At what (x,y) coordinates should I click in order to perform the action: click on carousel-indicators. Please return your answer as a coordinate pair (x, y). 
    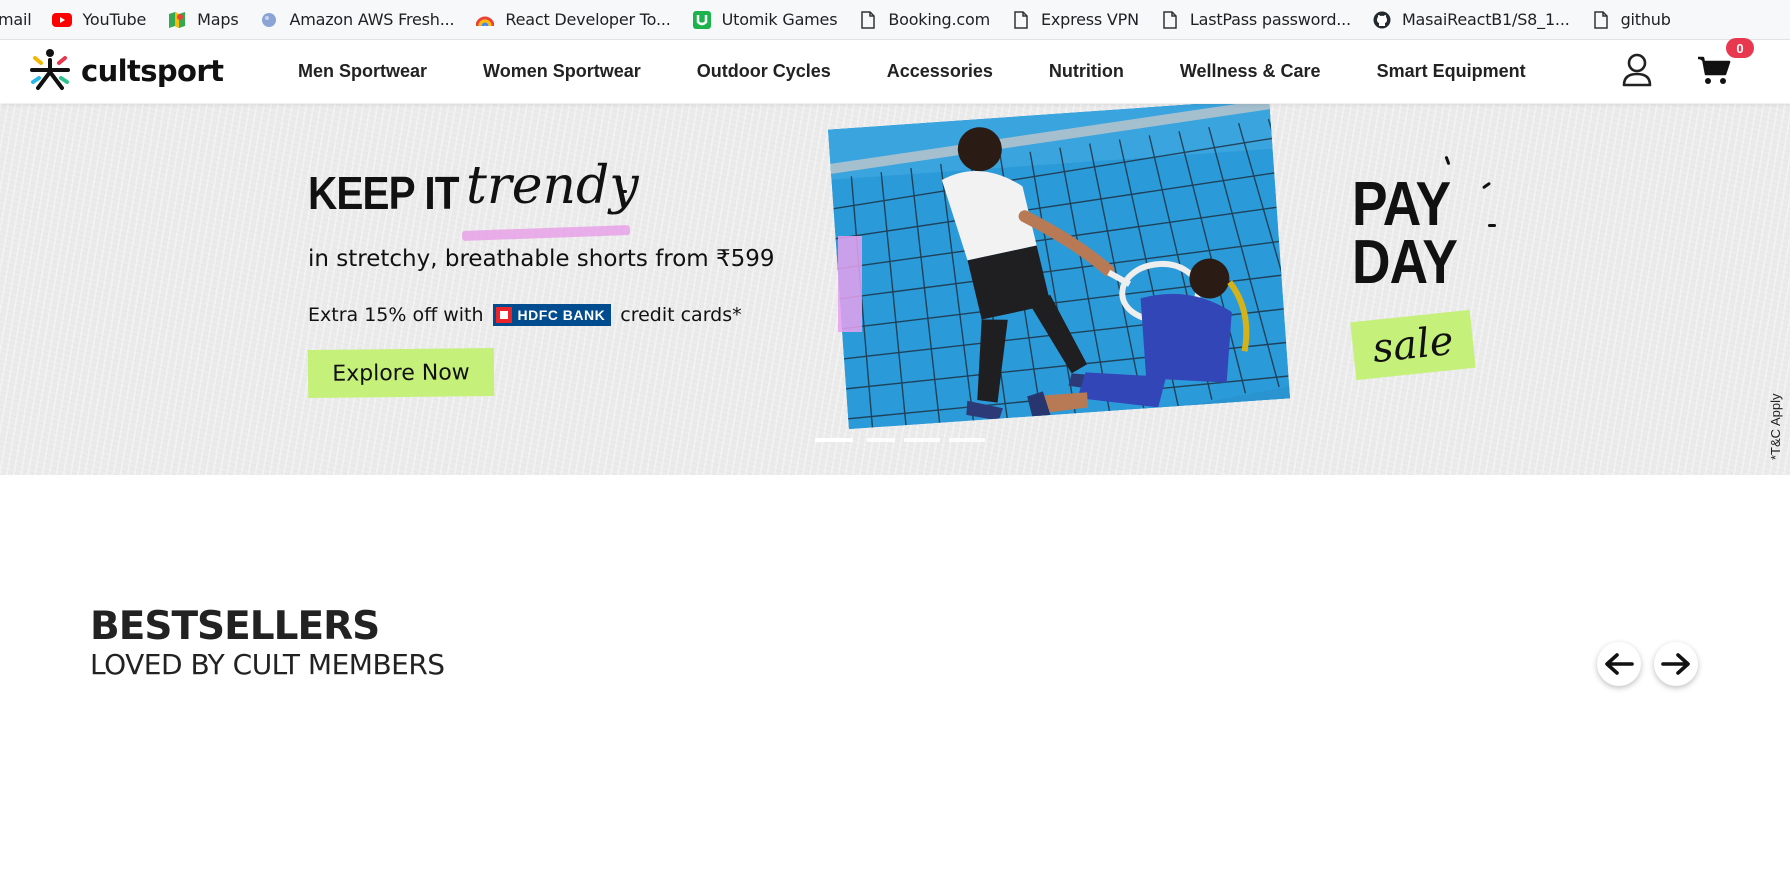
    Looking at the image, I should click on (900, 440).